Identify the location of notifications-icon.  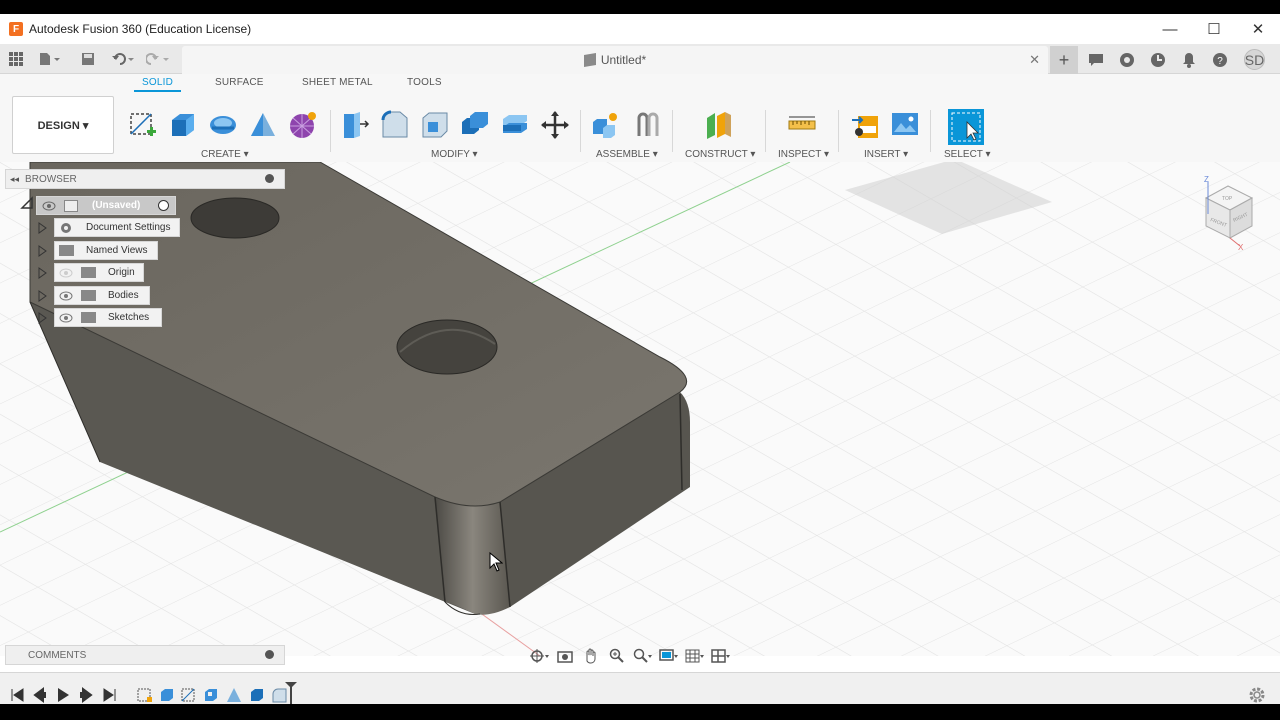
(1188, 59).